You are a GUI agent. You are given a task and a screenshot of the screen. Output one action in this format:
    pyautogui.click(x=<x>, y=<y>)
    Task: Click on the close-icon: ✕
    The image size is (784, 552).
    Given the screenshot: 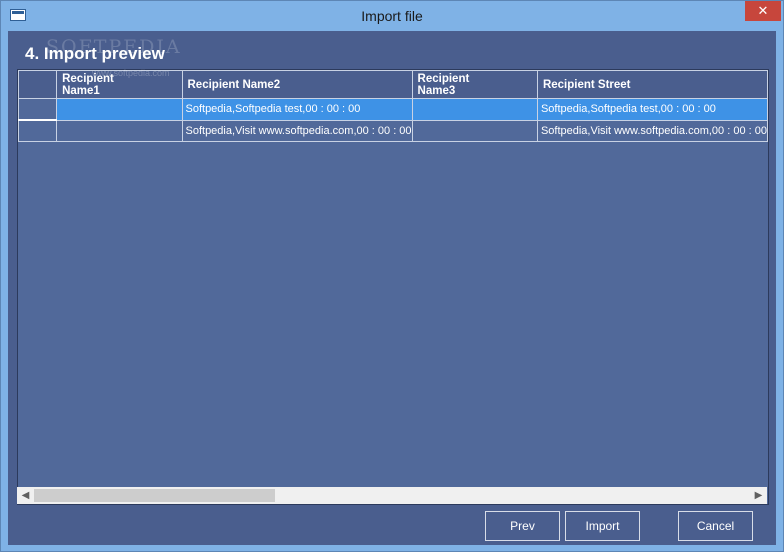 What is the action you would take?
    pyautogui.click(x=763, y=10)
    